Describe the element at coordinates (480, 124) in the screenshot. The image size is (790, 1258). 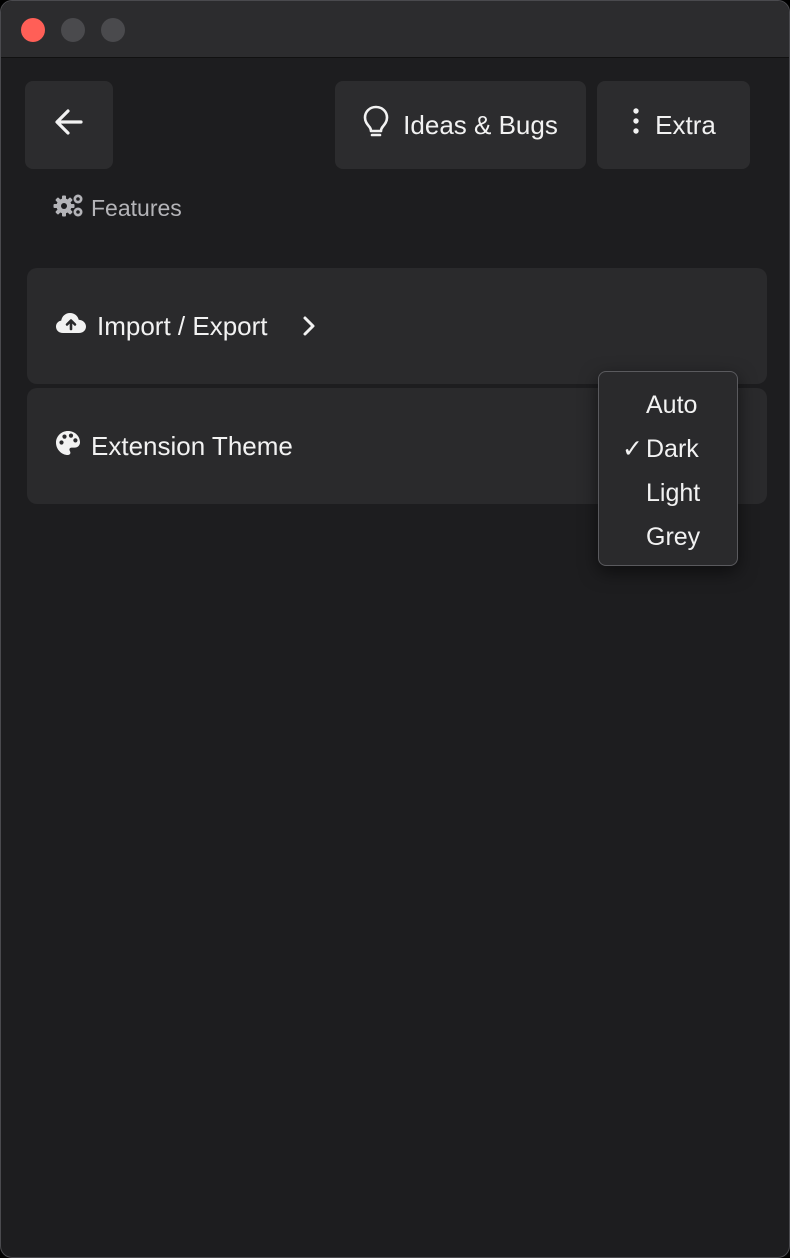
I see `ideas-bugs-label: Ideas & Bugs` at that location.